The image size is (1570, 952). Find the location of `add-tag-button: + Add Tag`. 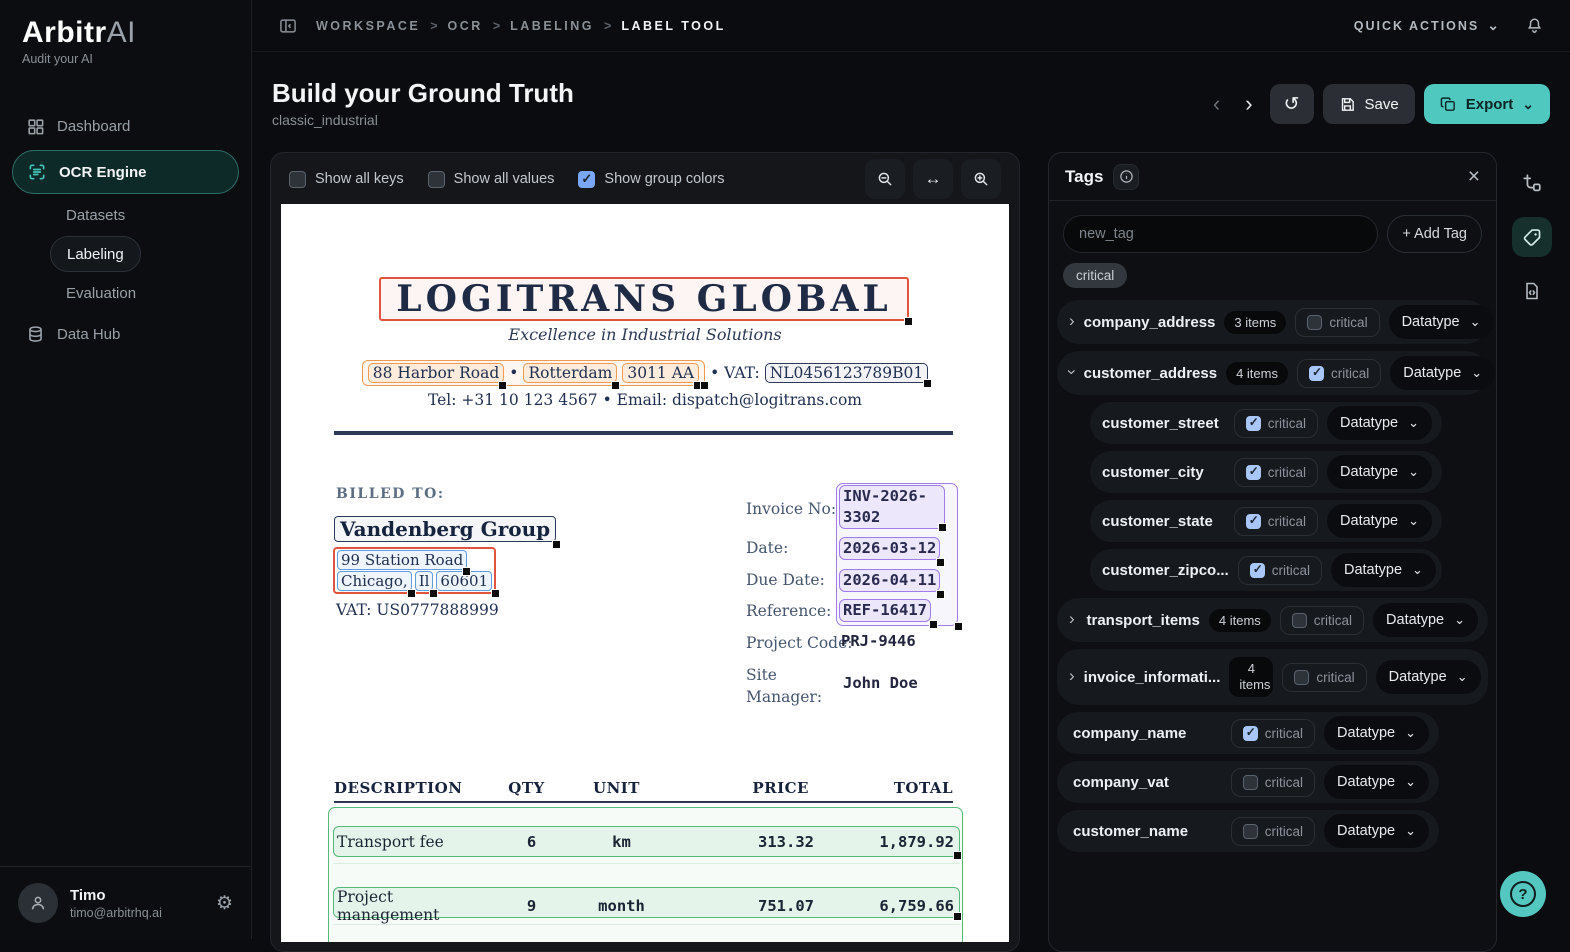

add-tag-button: + Add Tag is located at coordinates (1434, 234).